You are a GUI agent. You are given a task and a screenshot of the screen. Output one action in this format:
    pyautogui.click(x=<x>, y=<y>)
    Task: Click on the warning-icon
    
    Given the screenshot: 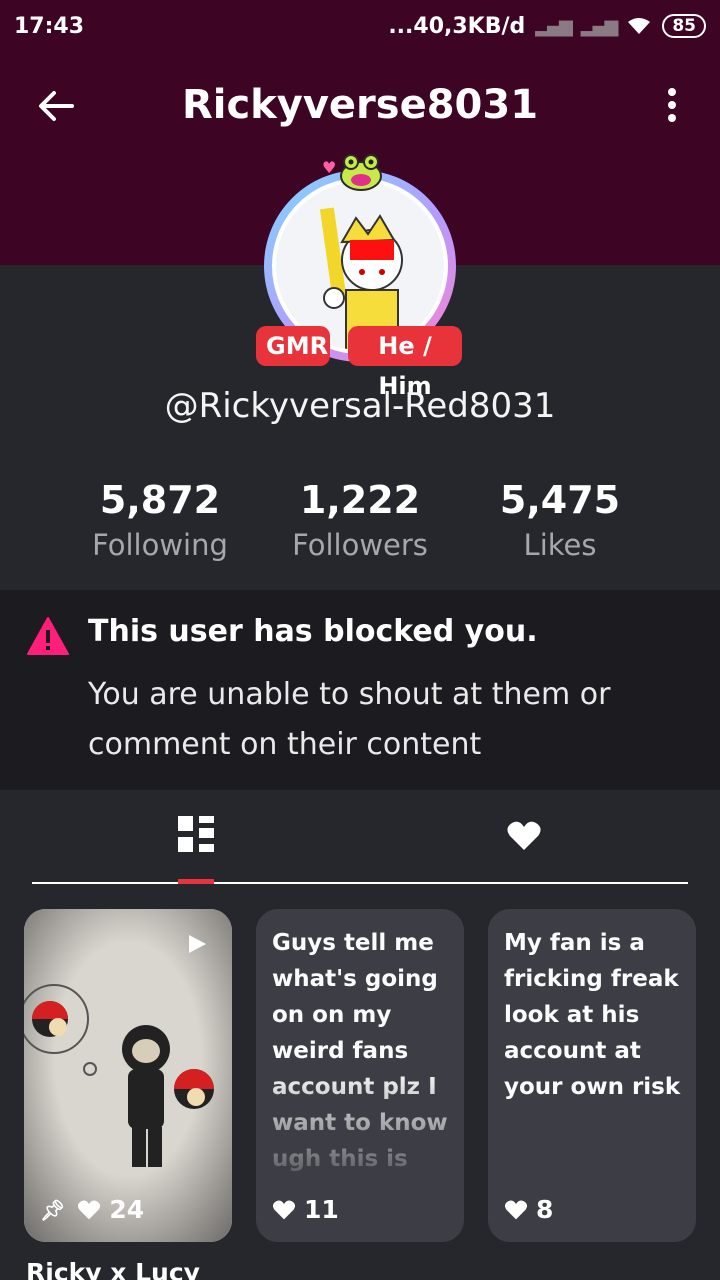 What is the action you would take?
    pyautogui.click(x=48, y=636)
    